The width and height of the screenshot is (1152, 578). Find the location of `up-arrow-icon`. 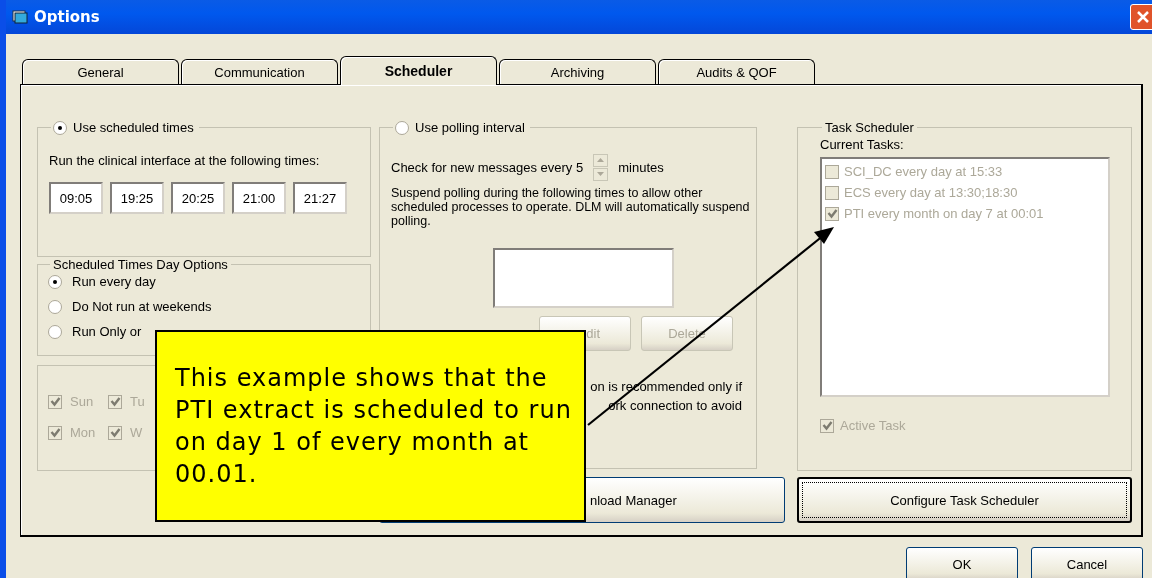

up-arrow-icon is located at coordinates (601, 160).